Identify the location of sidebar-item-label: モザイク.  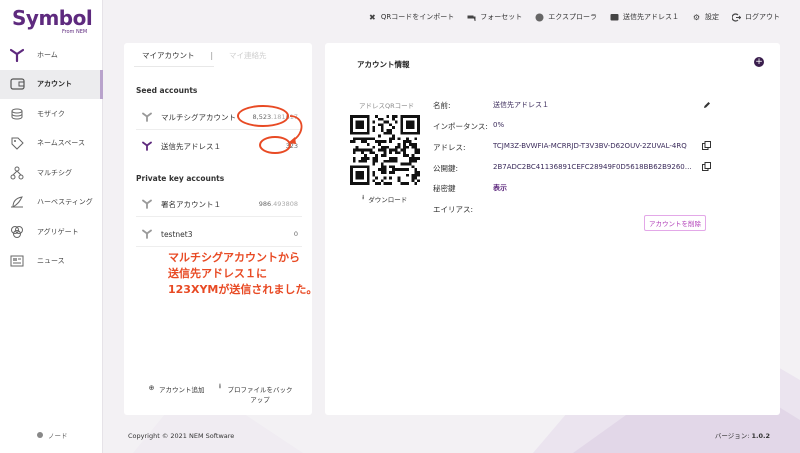
(51, 113).